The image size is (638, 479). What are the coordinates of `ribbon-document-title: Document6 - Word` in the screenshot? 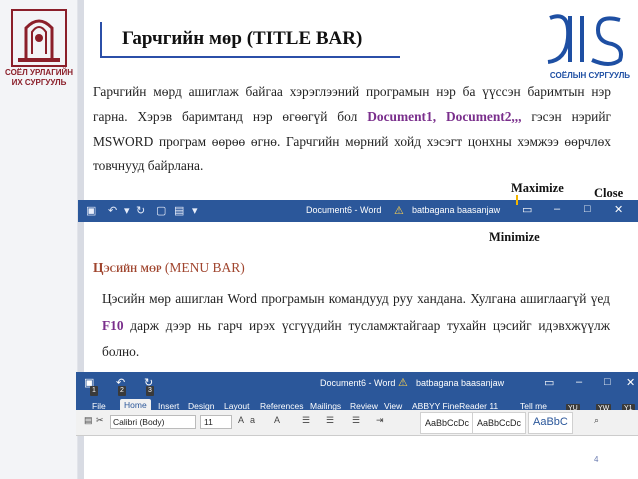 It's located at (358, 383).